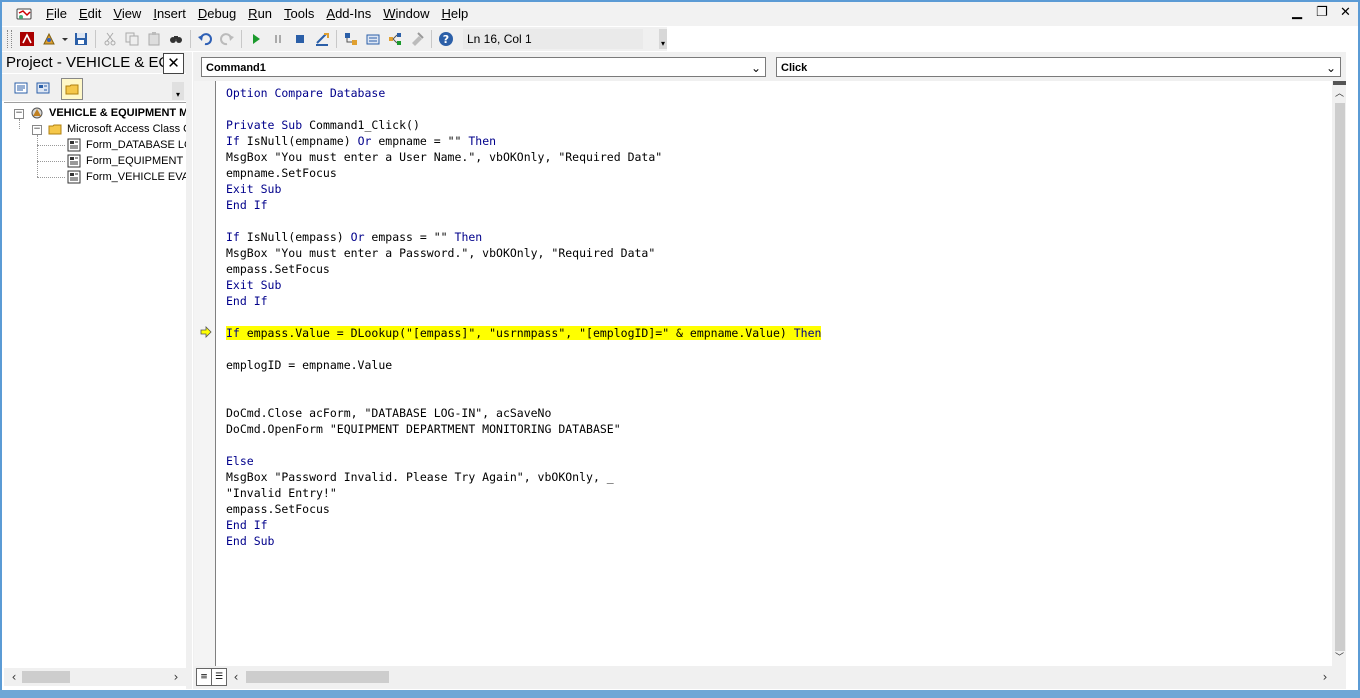 The image size is (1360, 698). What do you see at coordinates (65, 39) in the screenshot?
I see `insert-dropdown-icon` at bounding box center [65, 39].